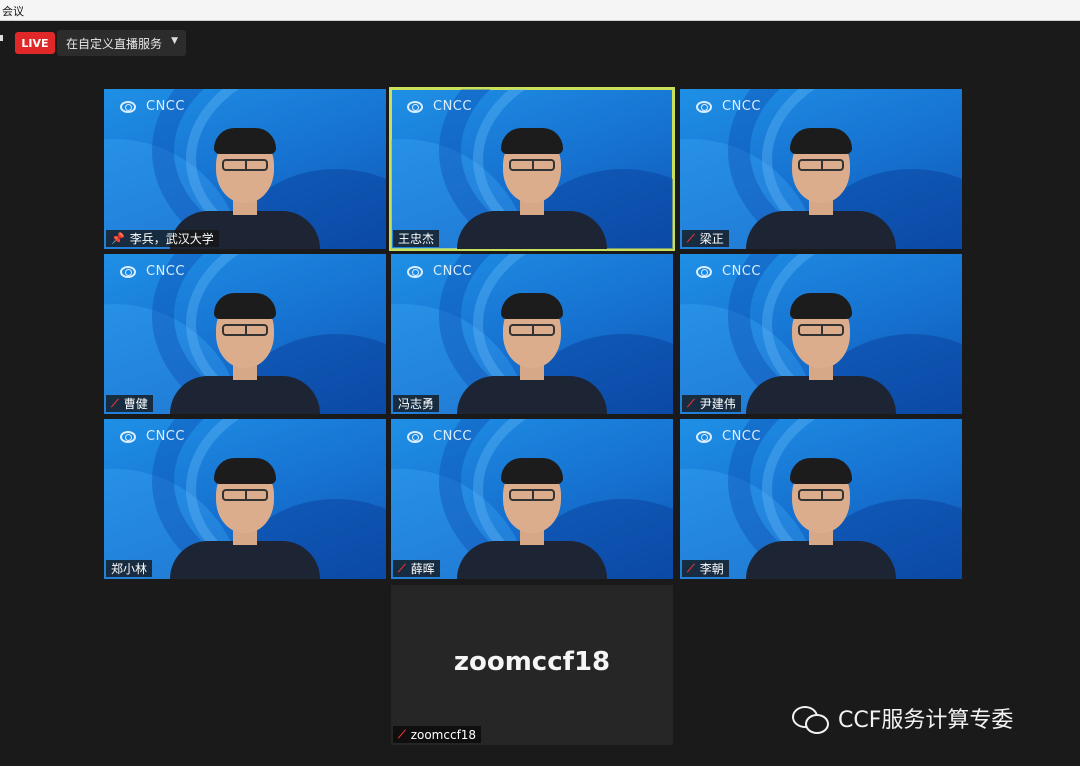 Image resolution: width=1080 pixels, height=766 pixels. What do you see at coordinates (422, 569) in the screenshot?
I see `participant-name: 薛晖` at bounding box center [422, 569].